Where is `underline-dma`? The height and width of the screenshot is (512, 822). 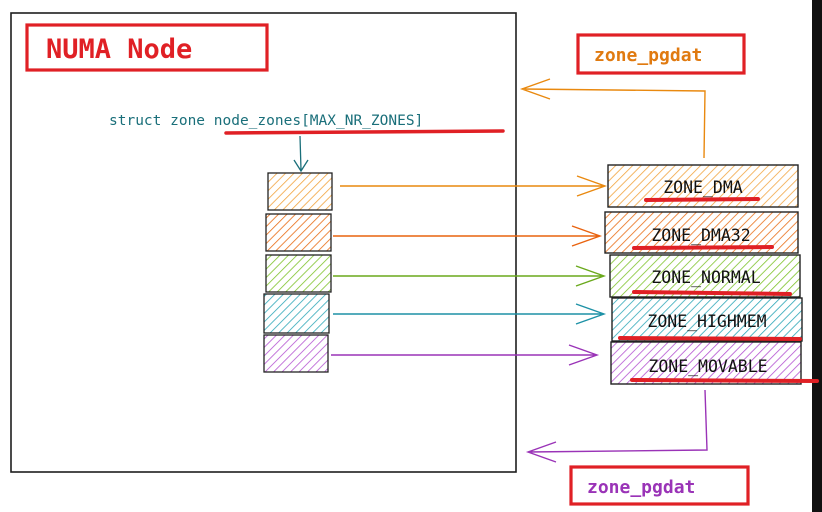
underline-dma is located at coordinates (702, 199).